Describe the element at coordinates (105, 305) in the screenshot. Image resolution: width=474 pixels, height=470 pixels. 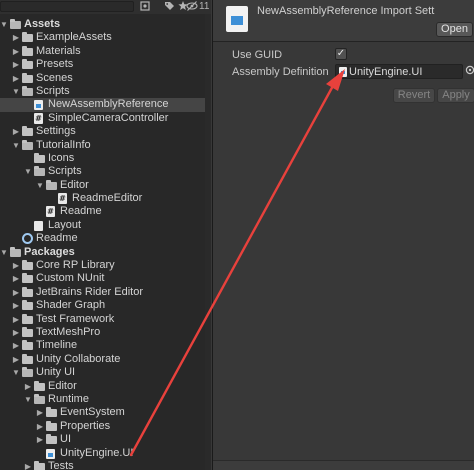
I see `tree-item-shader-graph: ▶ Shader Graph` at that location.